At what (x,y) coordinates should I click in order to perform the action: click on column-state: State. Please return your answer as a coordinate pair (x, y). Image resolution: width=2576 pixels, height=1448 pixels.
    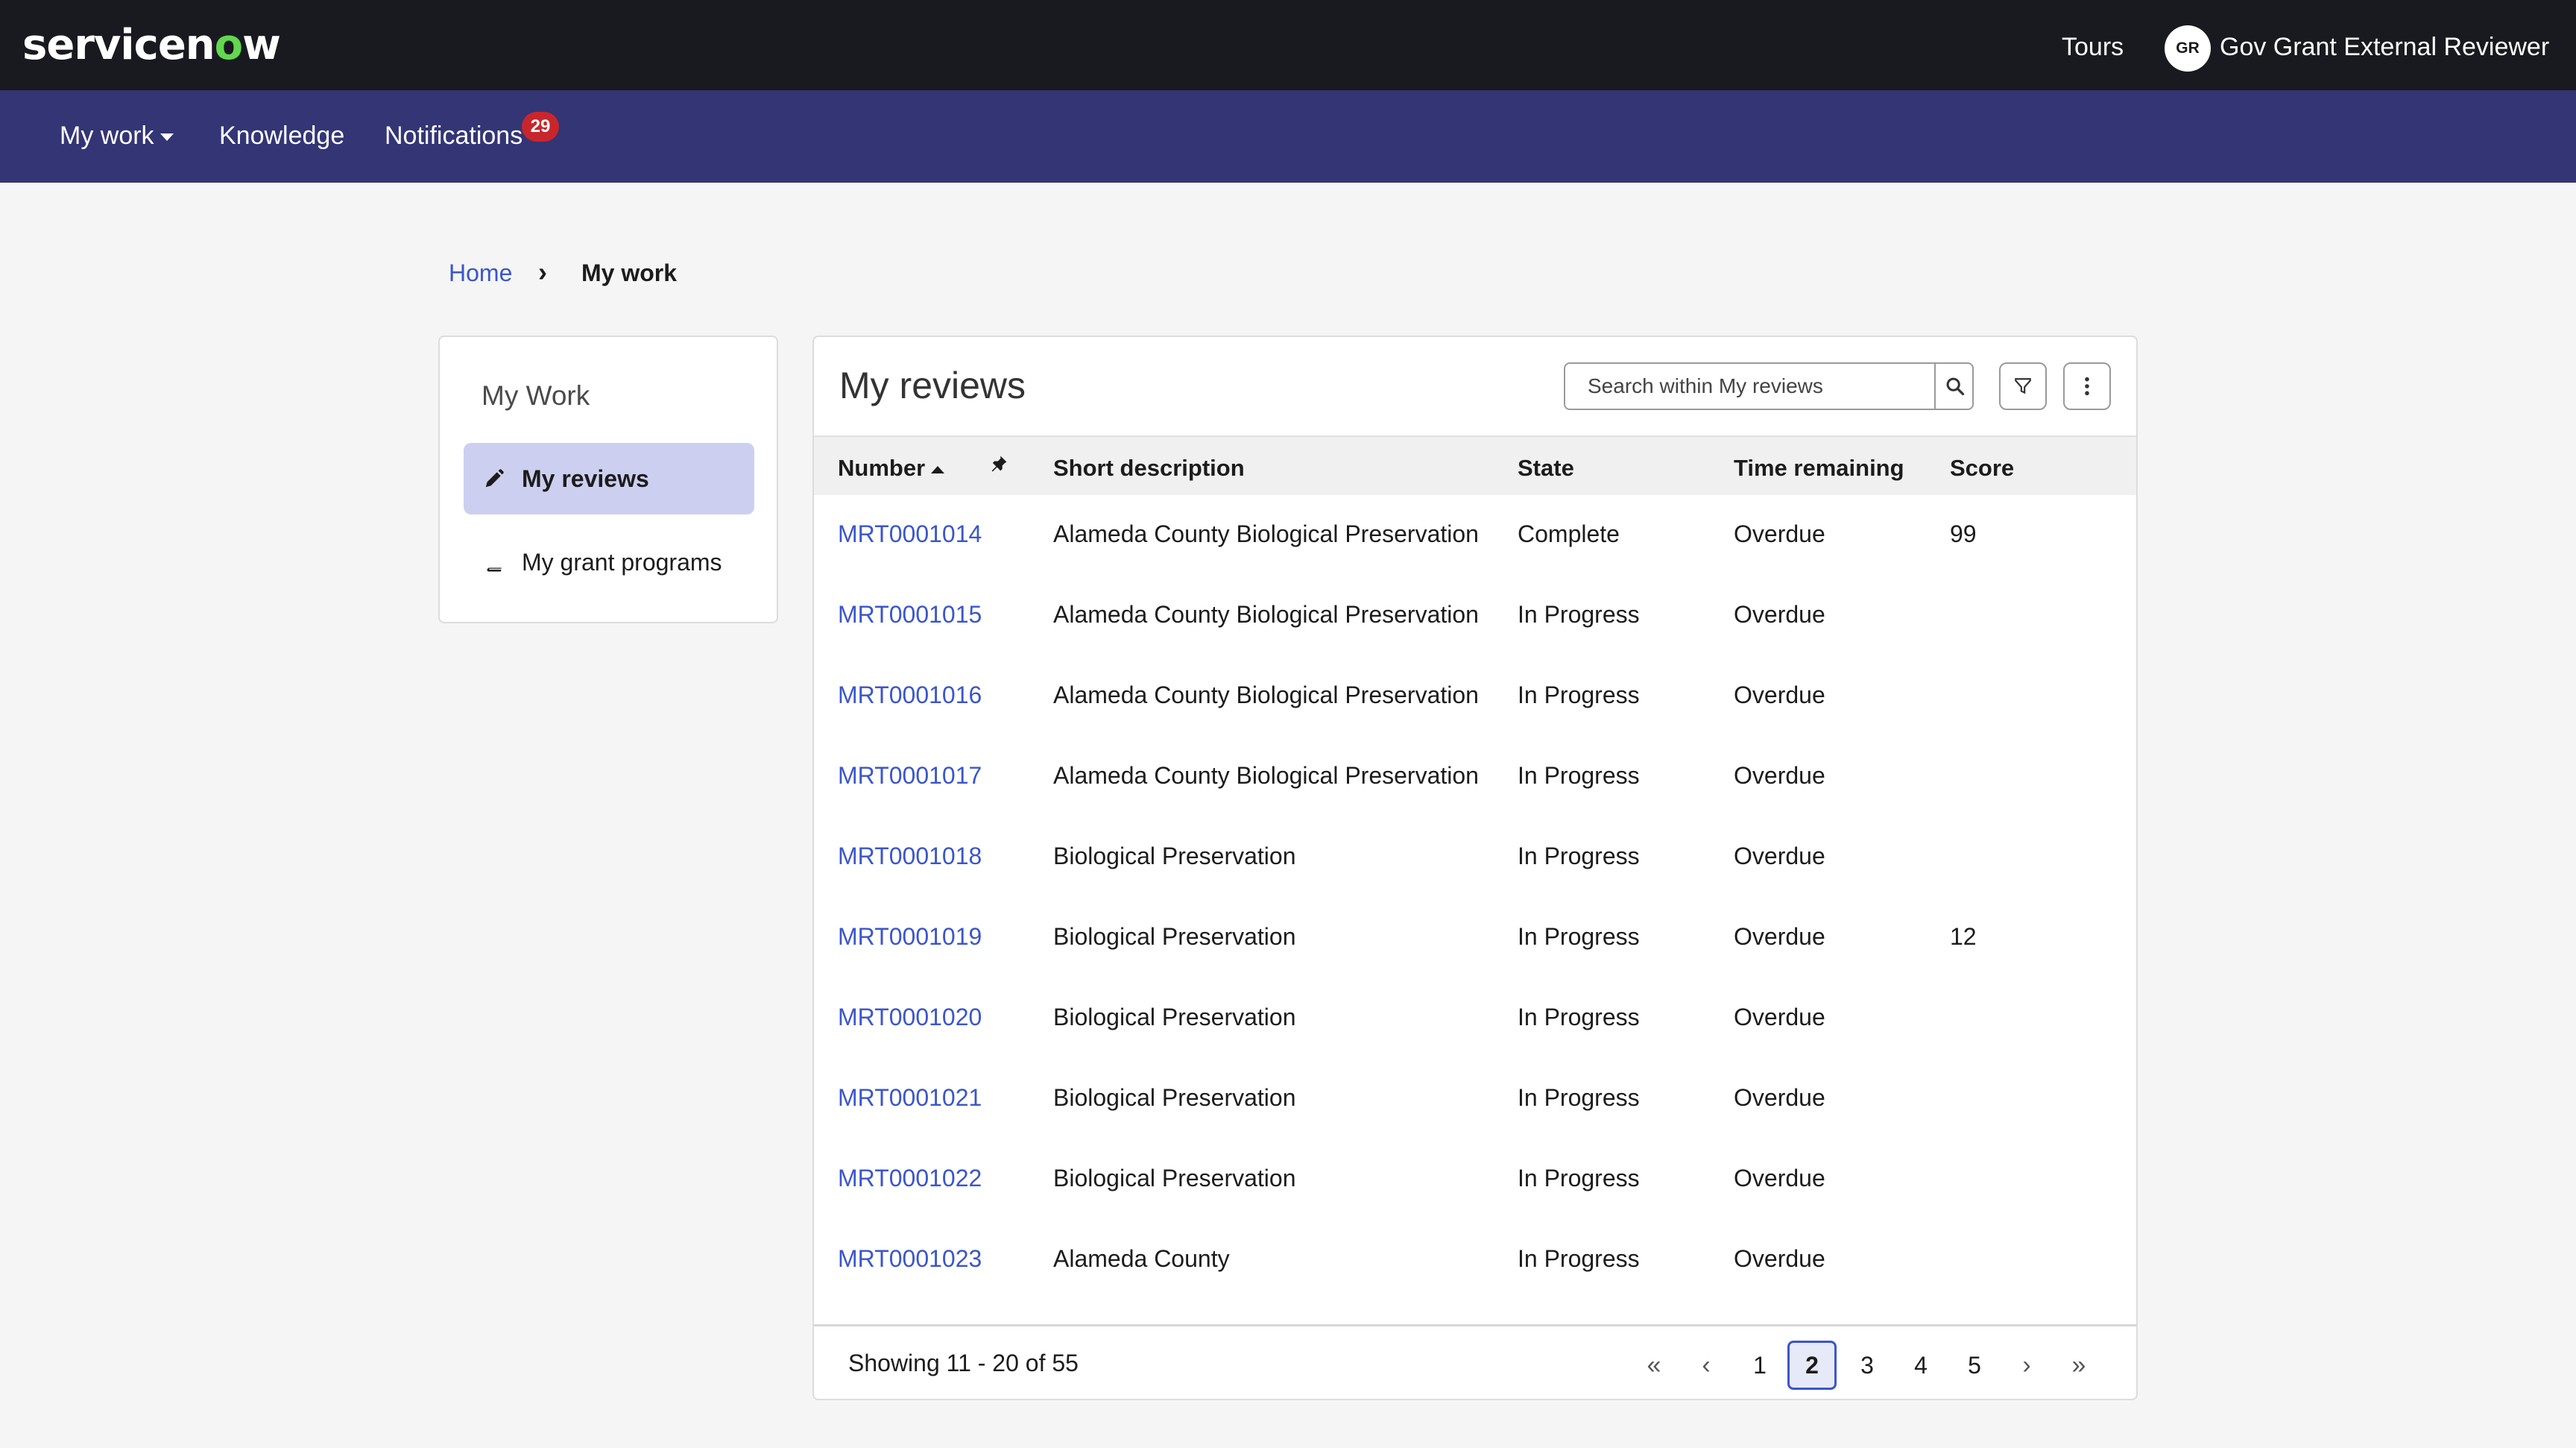
    Looking at the image, I should click on (1546, 468).